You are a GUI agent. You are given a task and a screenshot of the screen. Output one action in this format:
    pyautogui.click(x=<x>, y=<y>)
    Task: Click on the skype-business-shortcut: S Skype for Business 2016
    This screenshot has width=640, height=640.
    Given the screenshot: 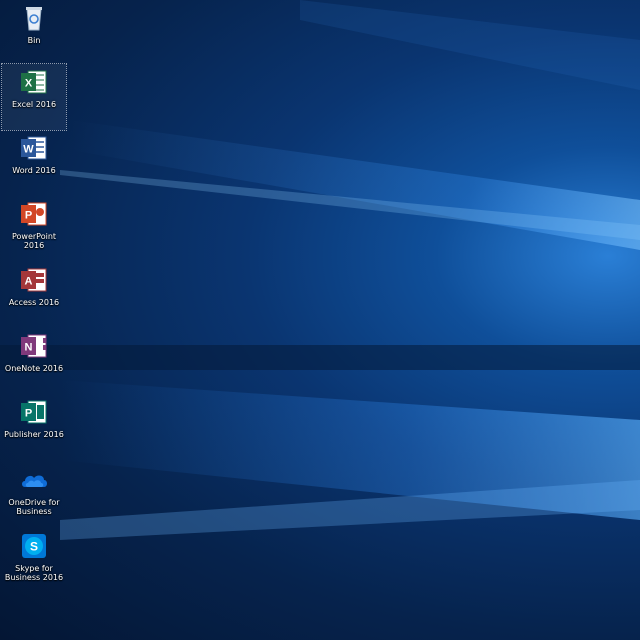 What is the action you would take?
    pyautogui.click(x=34, y=568)
    